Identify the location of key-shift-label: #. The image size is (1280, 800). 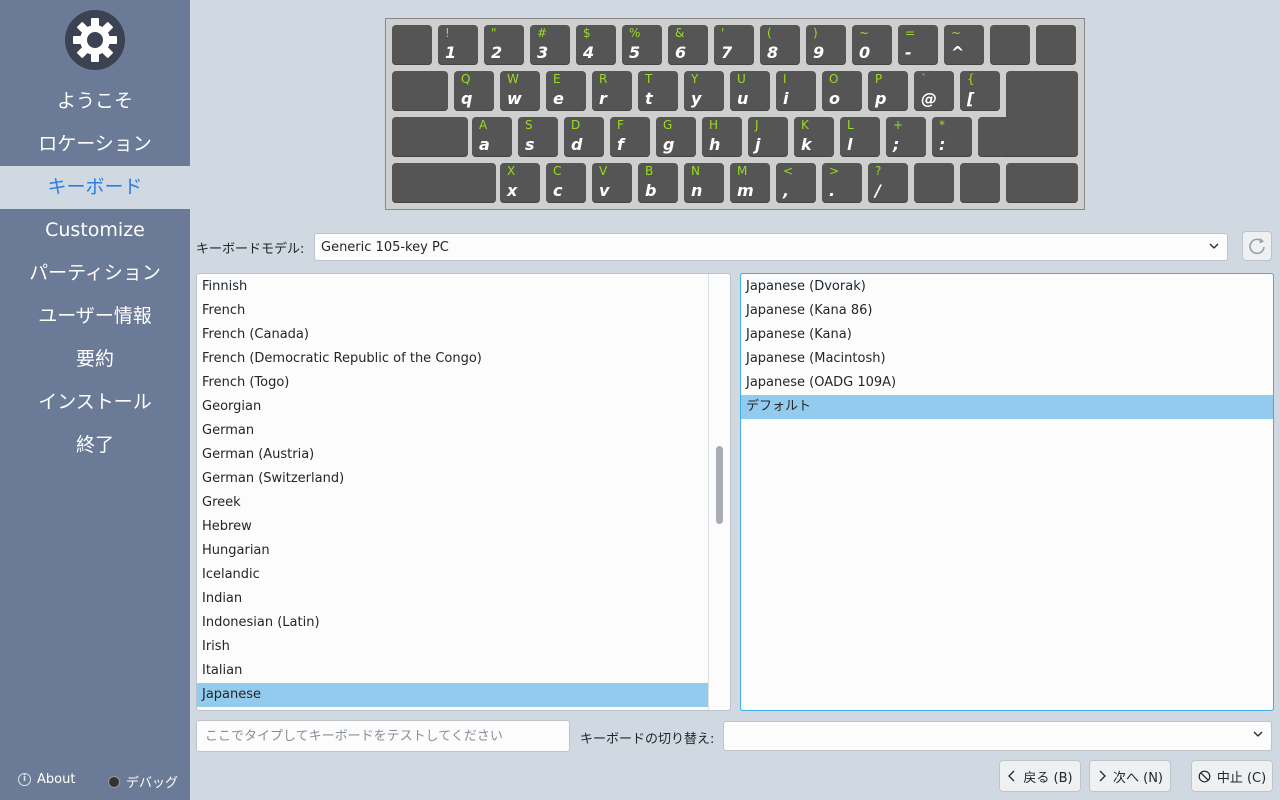
(542, 33).